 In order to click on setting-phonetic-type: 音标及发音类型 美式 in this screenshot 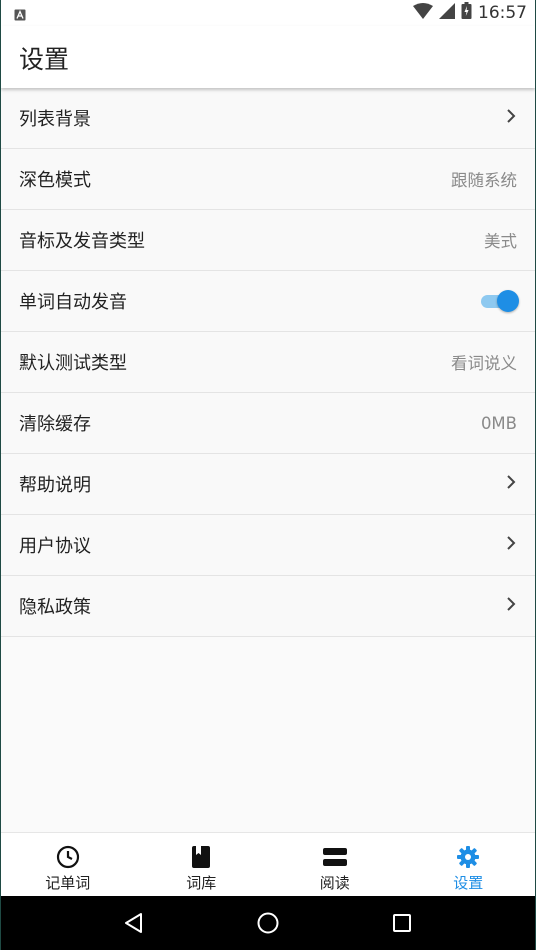, I will do `click(268, 240)`.